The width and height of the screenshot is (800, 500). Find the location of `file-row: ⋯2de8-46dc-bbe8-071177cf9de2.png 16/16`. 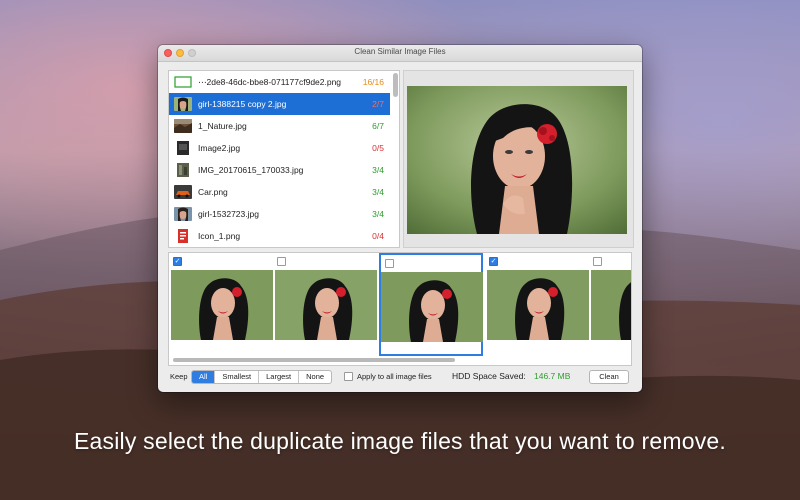

file-row: ⋯2de8-46dc-bbe8-071177cf9de2.png 16/16 is located at coordinates (279, 82).